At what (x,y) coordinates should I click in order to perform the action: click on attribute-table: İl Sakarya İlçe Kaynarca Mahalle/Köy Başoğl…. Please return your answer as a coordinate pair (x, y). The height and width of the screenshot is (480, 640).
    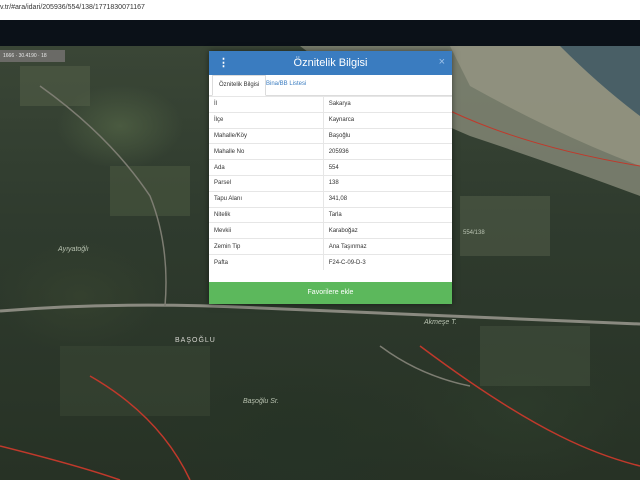
    Looking at the image, I should click on (330, 183).